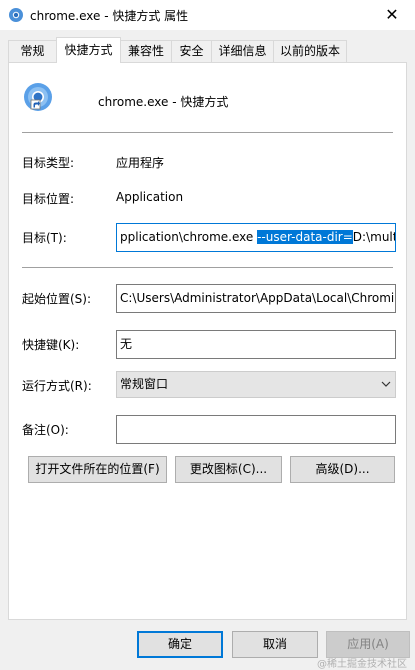 The width and height of the screenshot is (415, 670). What do you see at coordinates (368, 644) in the screenshot?
I see `apply-button: 应用(A)` at bounding box center [368, 644].